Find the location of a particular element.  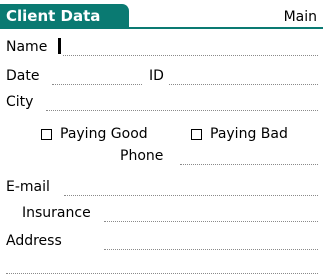

email-label: E-mail is located at coordinates (28, 187).